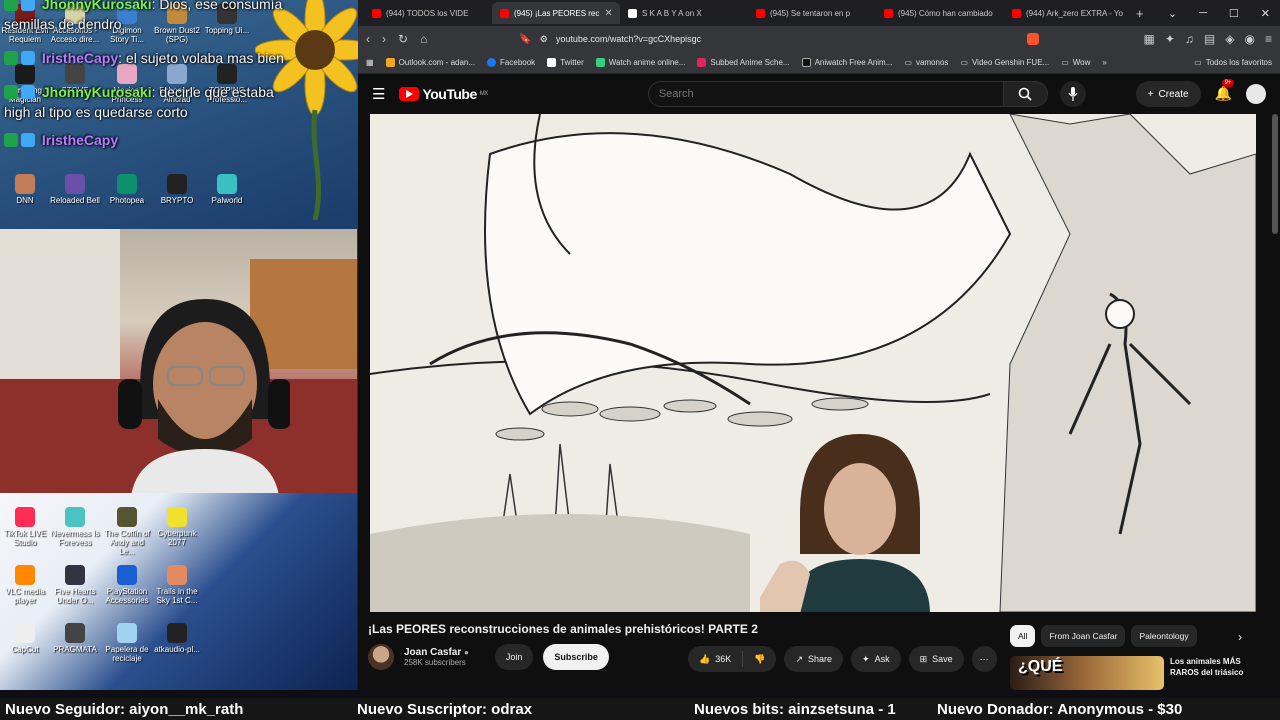 The height and width of the screenshot is (720, 1280). What do you see at coordinates (504, 13) in the screenshot?
I see `youtube-favicon-icon` at bounding box center [504, 13].